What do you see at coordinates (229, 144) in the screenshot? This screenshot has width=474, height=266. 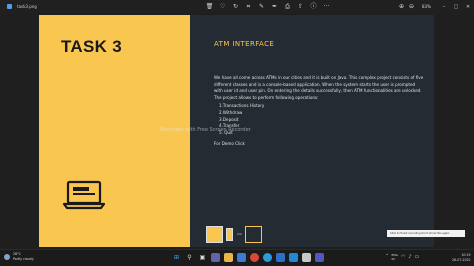 I see `demo-link: For Demo Click` at bounding box center [229, 144].